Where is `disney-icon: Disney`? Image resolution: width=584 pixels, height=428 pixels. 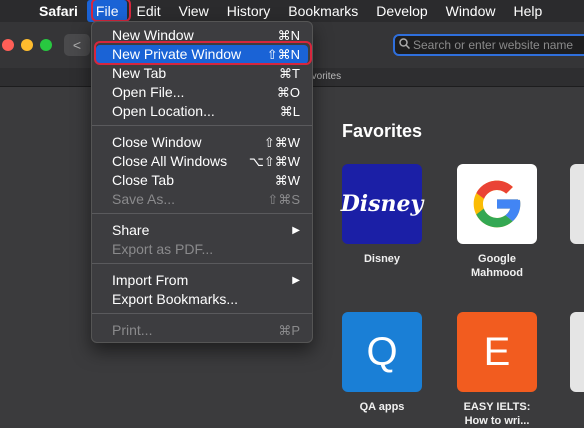 disney-icon: Disney is located at coordinates (382, 204).